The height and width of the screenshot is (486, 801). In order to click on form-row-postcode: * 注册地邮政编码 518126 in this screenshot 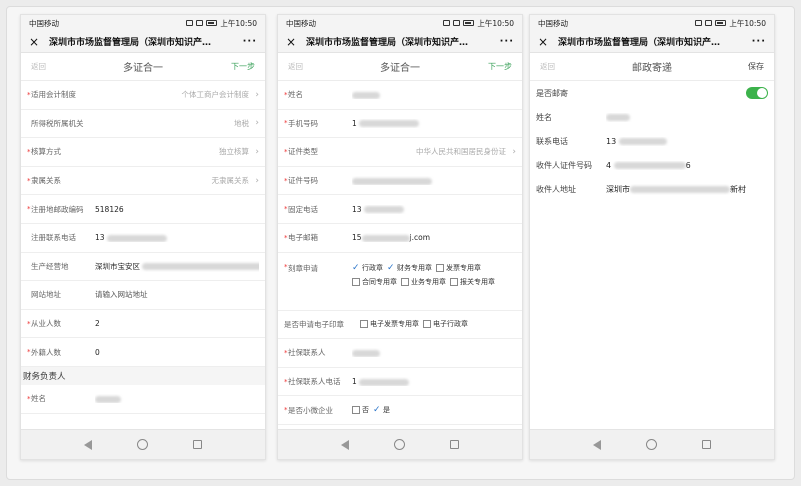, I will do `click(143, 209)`.